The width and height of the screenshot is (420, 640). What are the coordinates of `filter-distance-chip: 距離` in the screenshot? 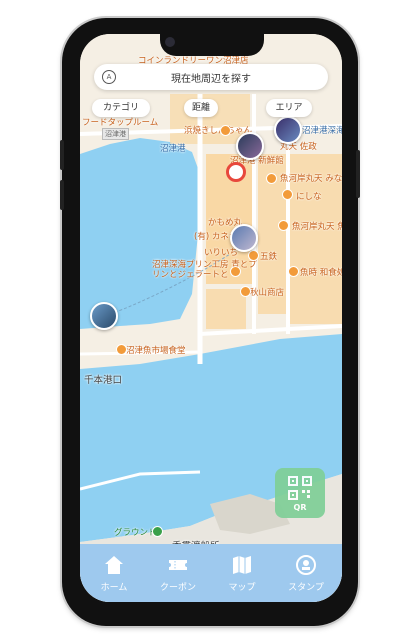 It's located at (201, 108).